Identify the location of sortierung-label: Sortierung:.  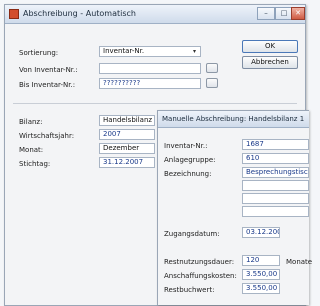
(39, 53).